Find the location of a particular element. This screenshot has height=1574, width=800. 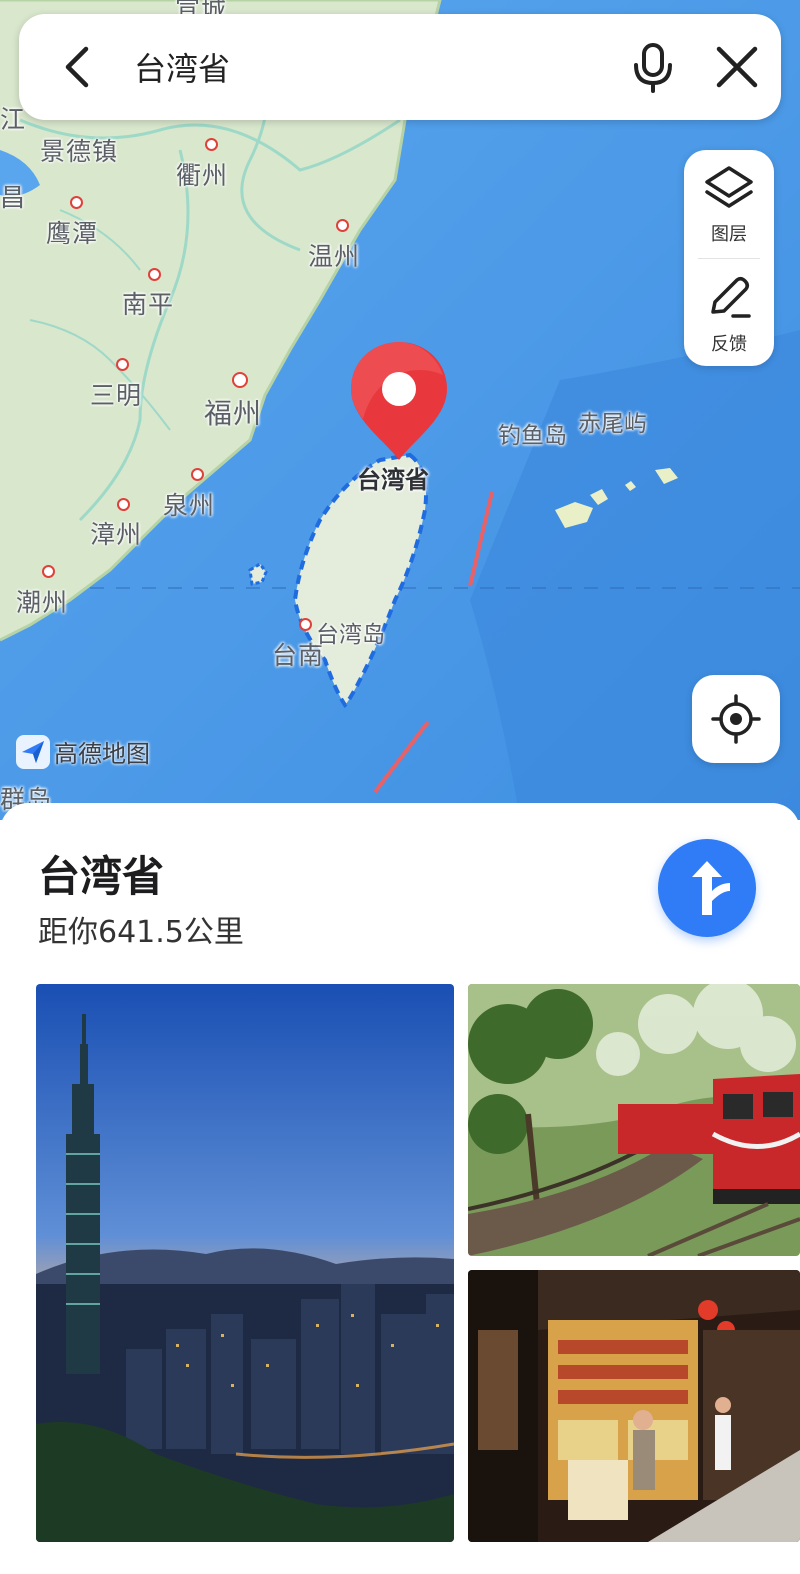

chevron-left-icon is located at coordinates (77, 67).